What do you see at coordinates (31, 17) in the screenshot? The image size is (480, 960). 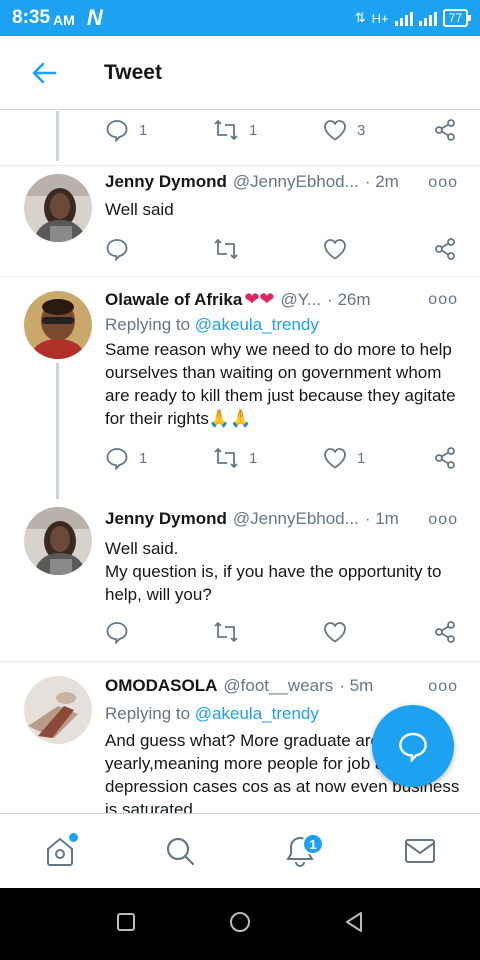 I see `status-time: 8:35` at bounding box center [31, 17].